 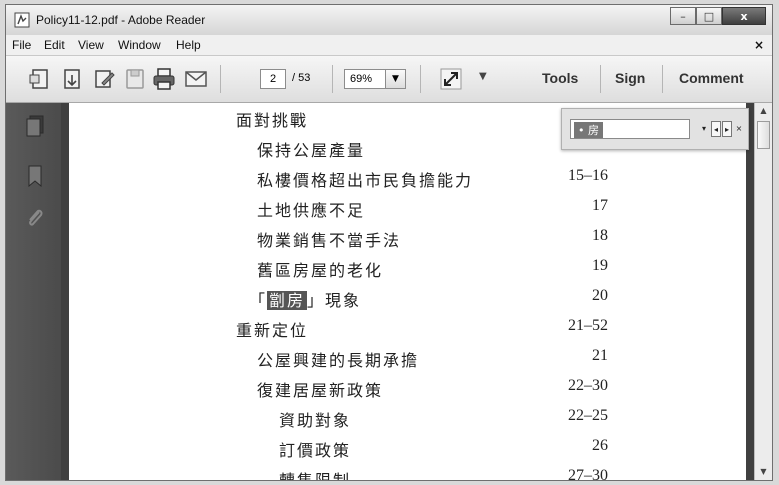 What do you see at coordinates (600, 295) in the screenshot?
I see `toc-page-number: 20` at bounding box center [600, 295].